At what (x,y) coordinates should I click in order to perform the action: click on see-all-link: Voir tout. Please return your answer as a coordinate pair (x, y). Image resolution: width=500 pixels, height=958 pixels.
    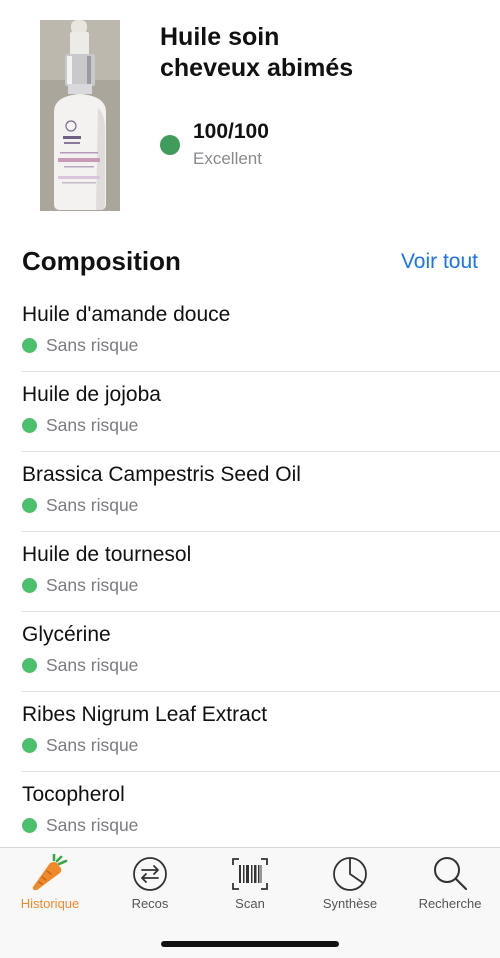
    Looking at the image, I should click on (439, 262).